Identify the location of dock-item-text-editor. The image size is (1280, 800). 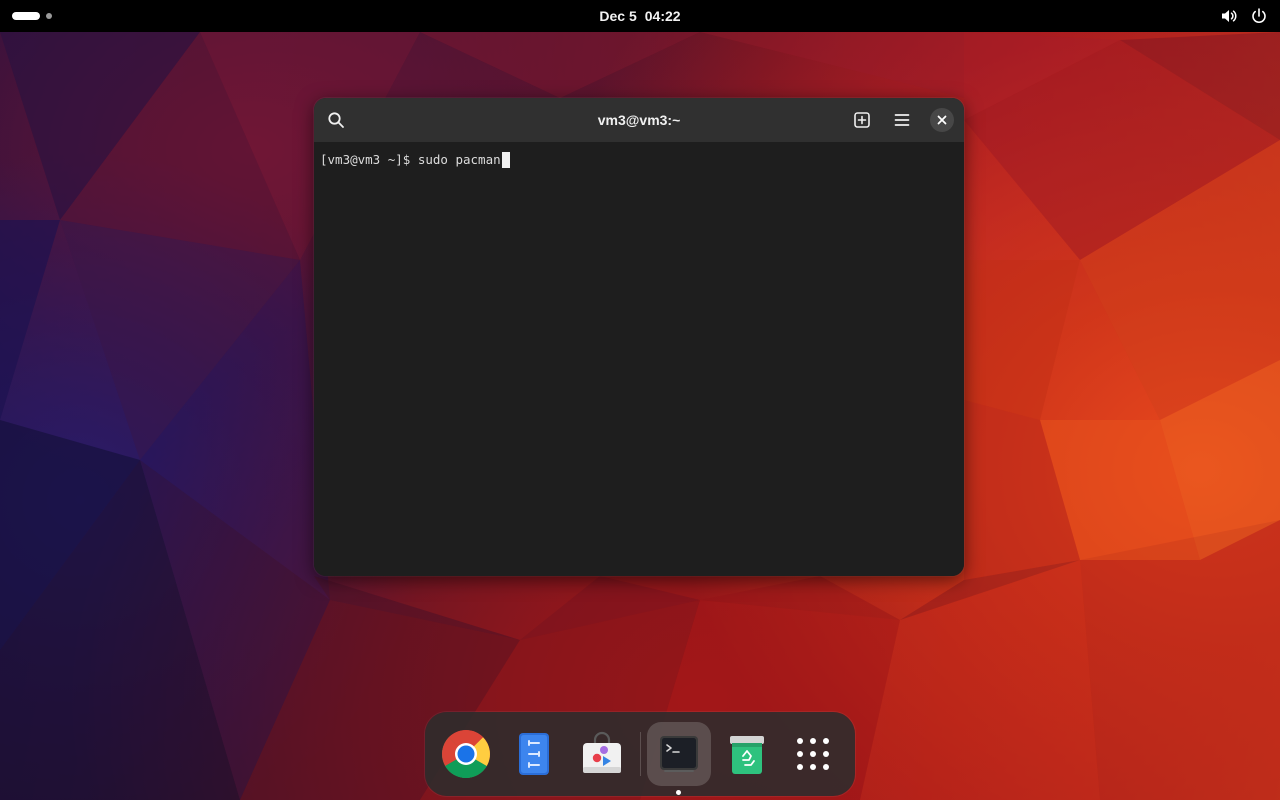
(534, 754).